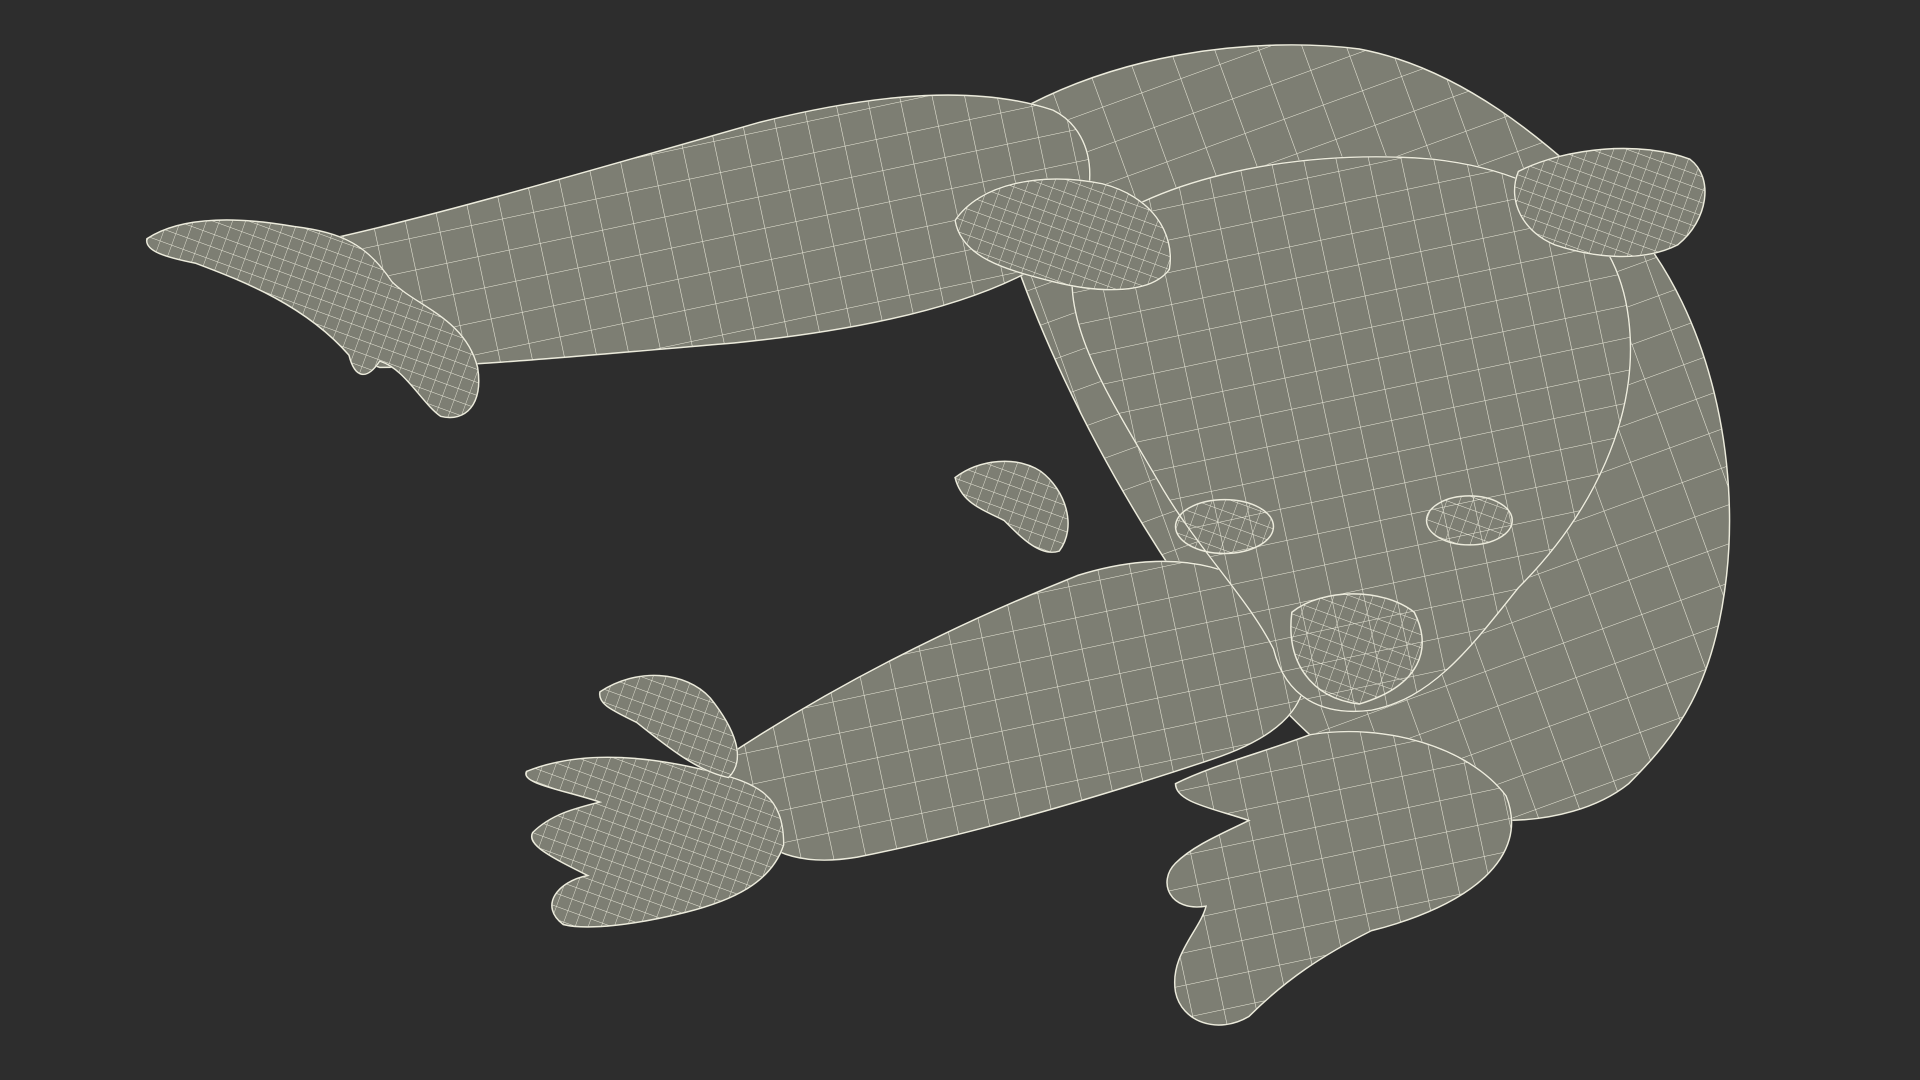 The width and height of the screenshot is (1920, 1080). What do you see at coordinates (1339, 878) in the screenshot?
I see `hind-leg` at bounding box center [1339, 878].